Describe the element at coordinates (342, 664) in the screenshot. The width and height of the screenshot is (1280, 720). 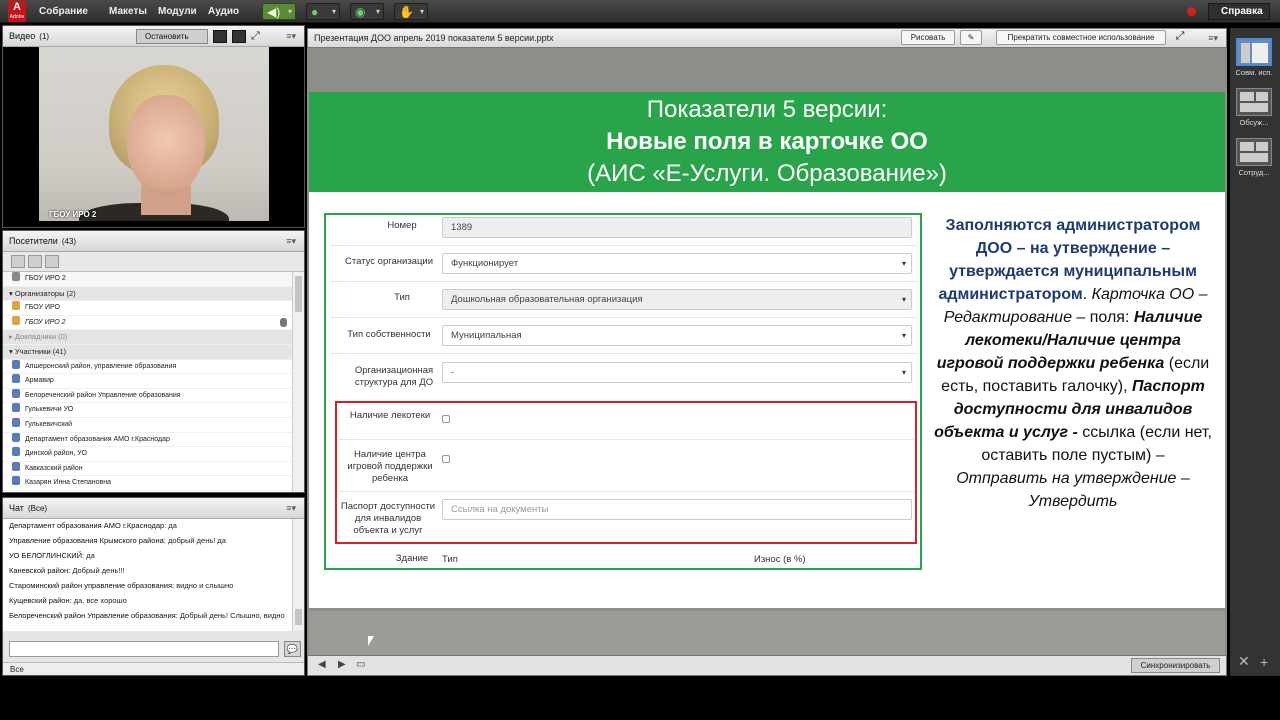
I see `next-slide-icon: ▶` at that location.